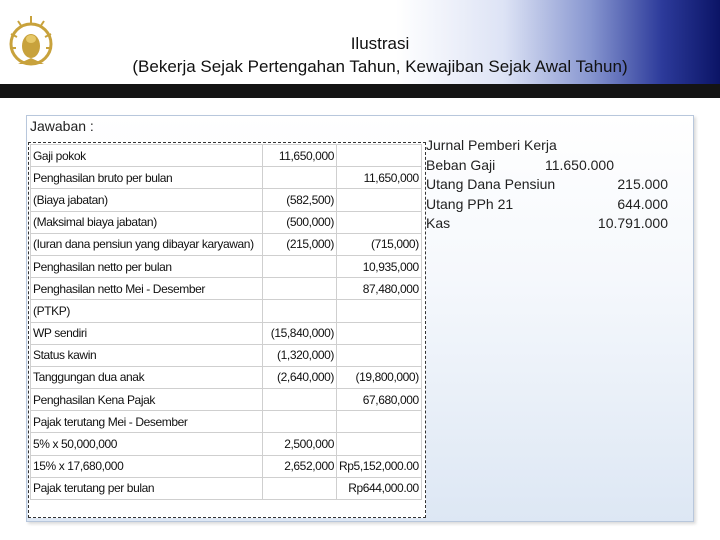  I want to click on table-row: Penghasilan netto per bulan 10,935,000, so click(226, 266).